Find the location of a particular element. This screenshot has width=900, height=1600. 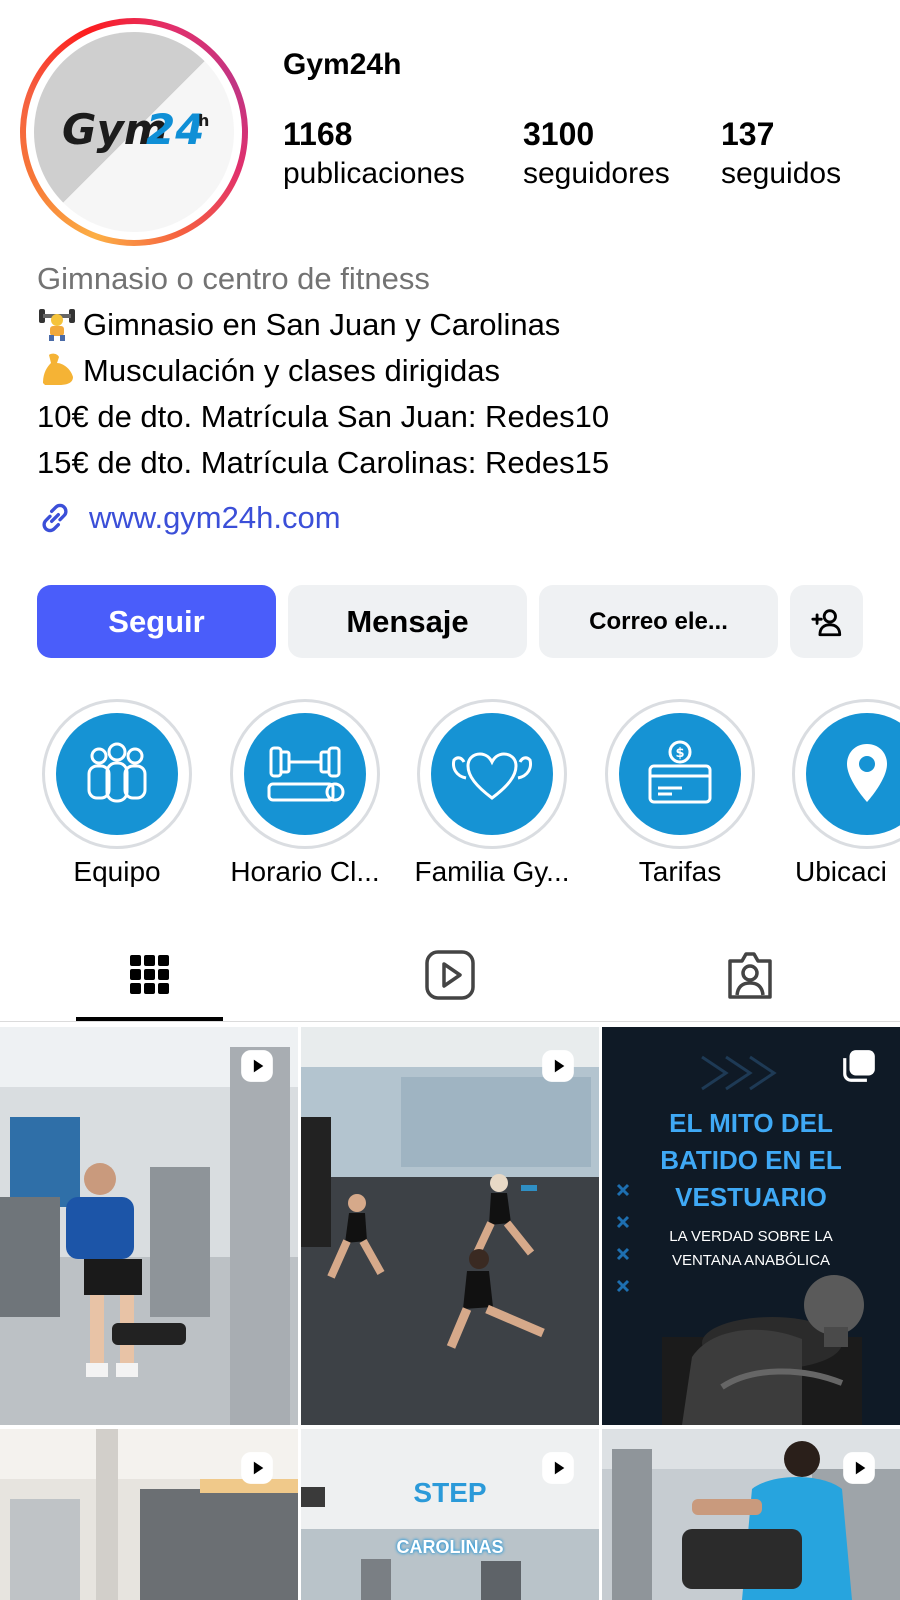

stat-followers-label: seguidores is located at coordinates (596, 173).